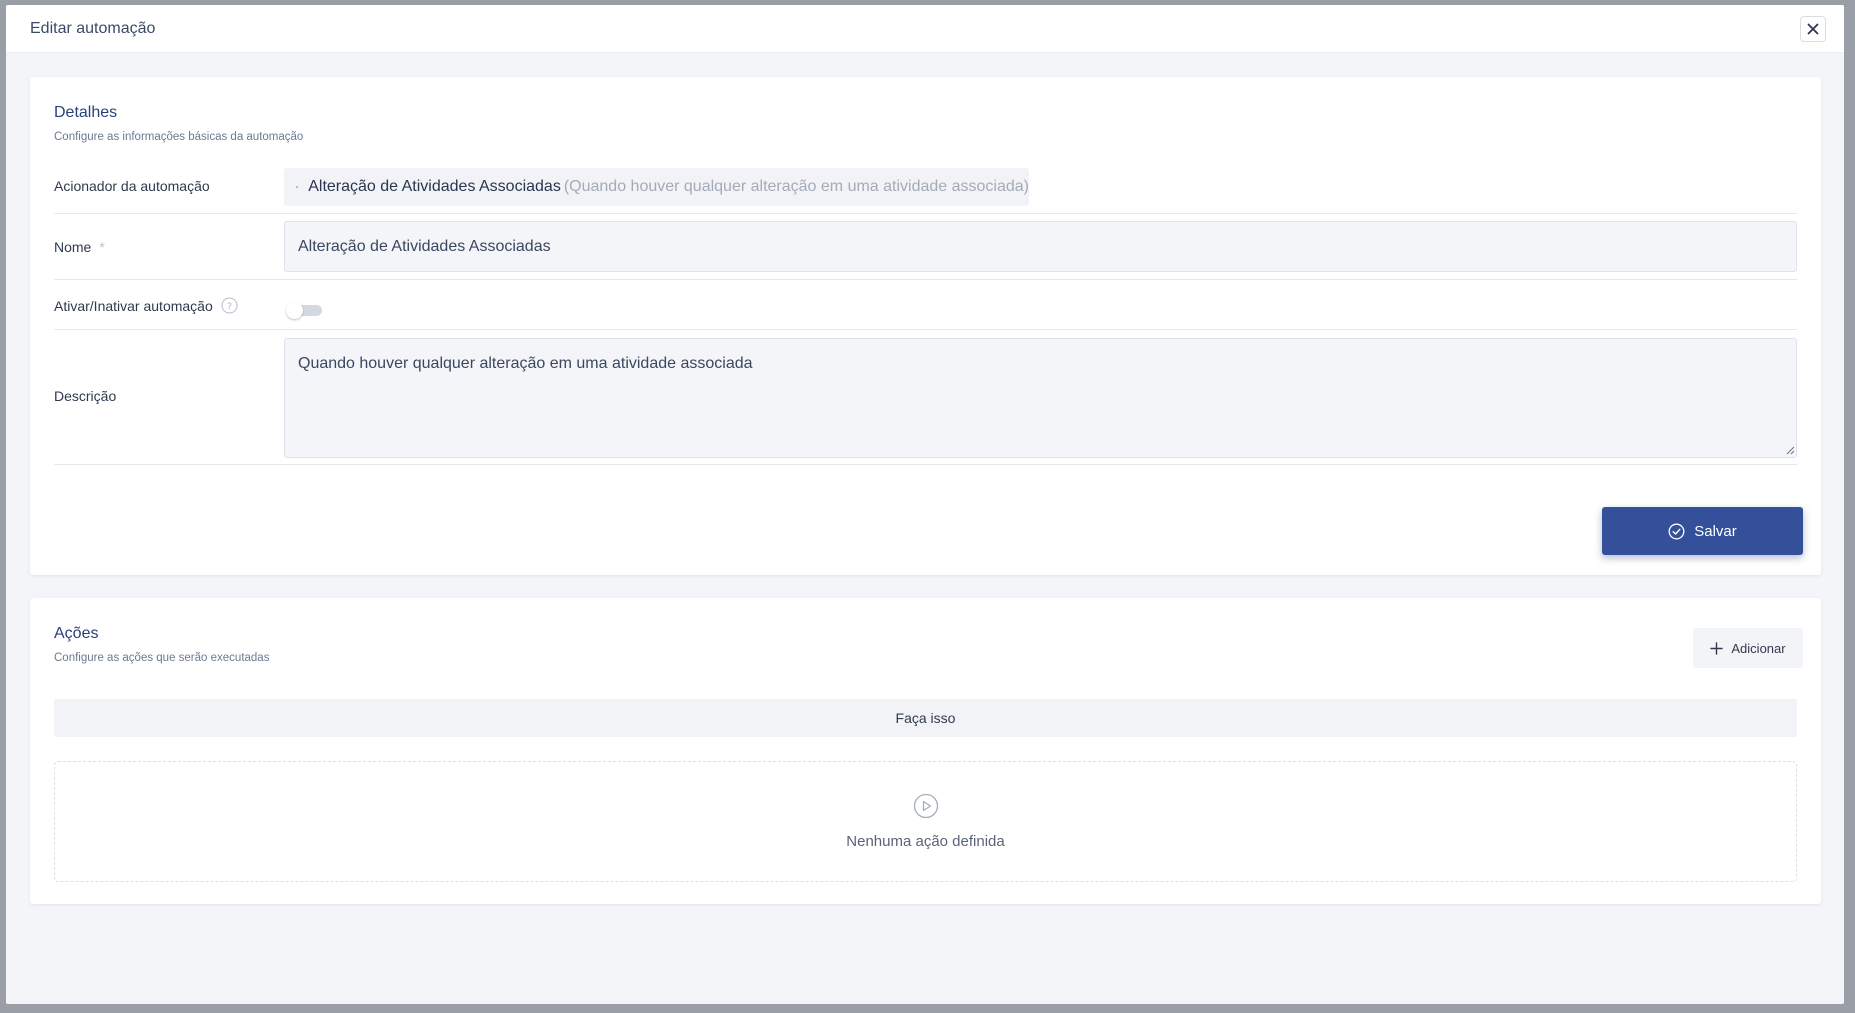  What do you see at coordinates (925, 718) in the screenshot?
I see `do-this-header: Faça isso` at bounding box center [925, 718].